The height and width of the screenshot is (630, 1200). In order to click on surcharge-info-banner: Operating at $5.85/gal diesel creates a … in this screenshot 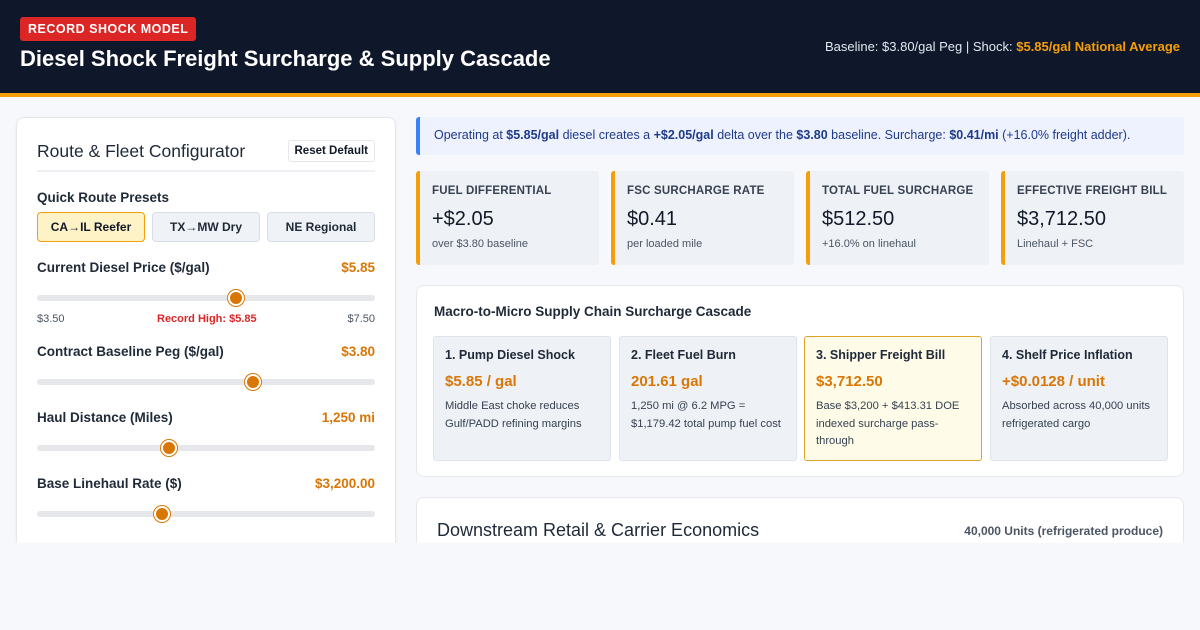, I will do `click(800, 136)`.